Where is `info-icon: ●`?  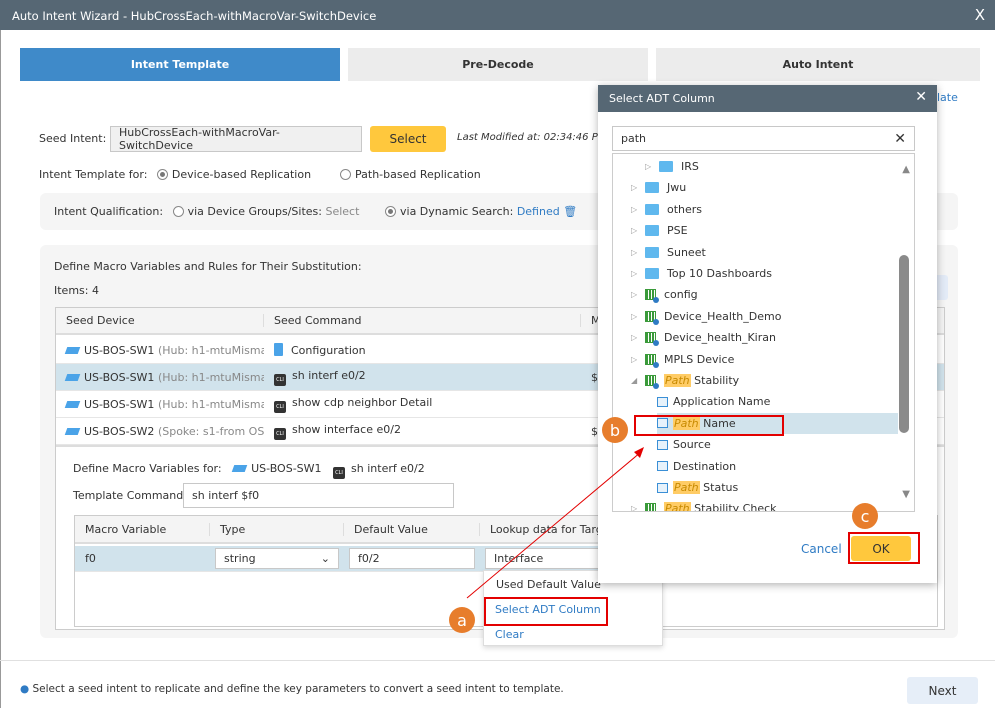
info-icon: ● is located at coordinates (25, 689).